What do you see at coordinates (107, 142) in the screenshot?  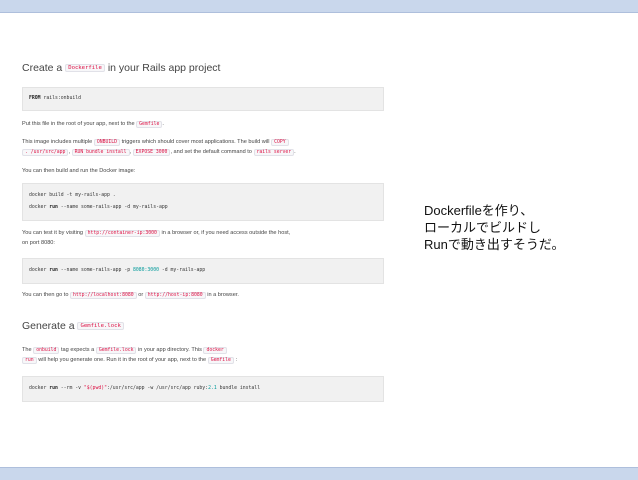 I see `inline-code: ONBUILD` at bounding box center [107, 142].